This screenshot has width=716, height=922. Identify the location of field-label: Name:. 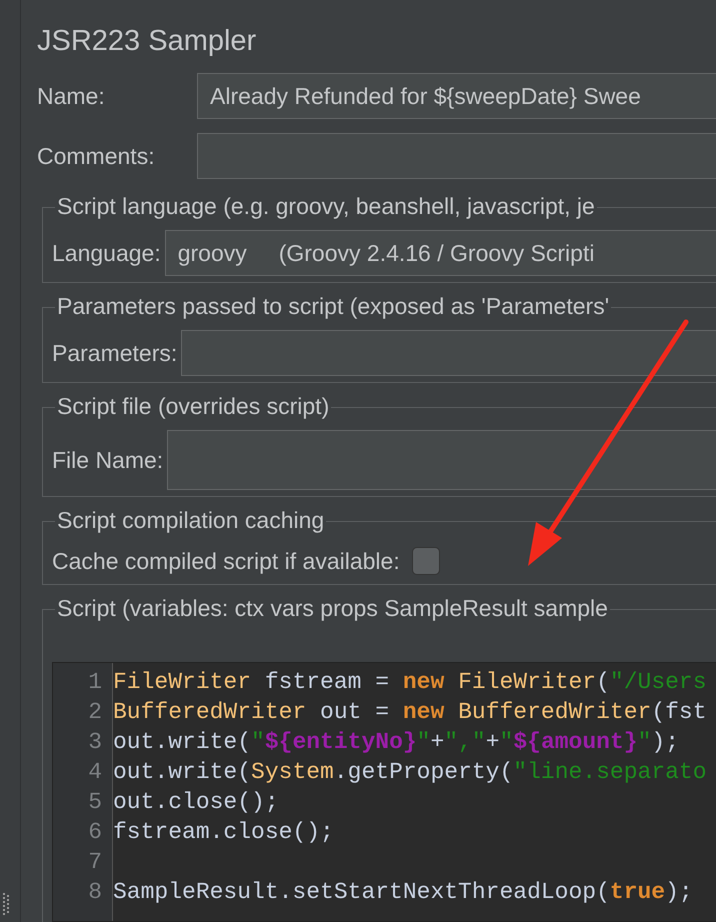
(71, 95).